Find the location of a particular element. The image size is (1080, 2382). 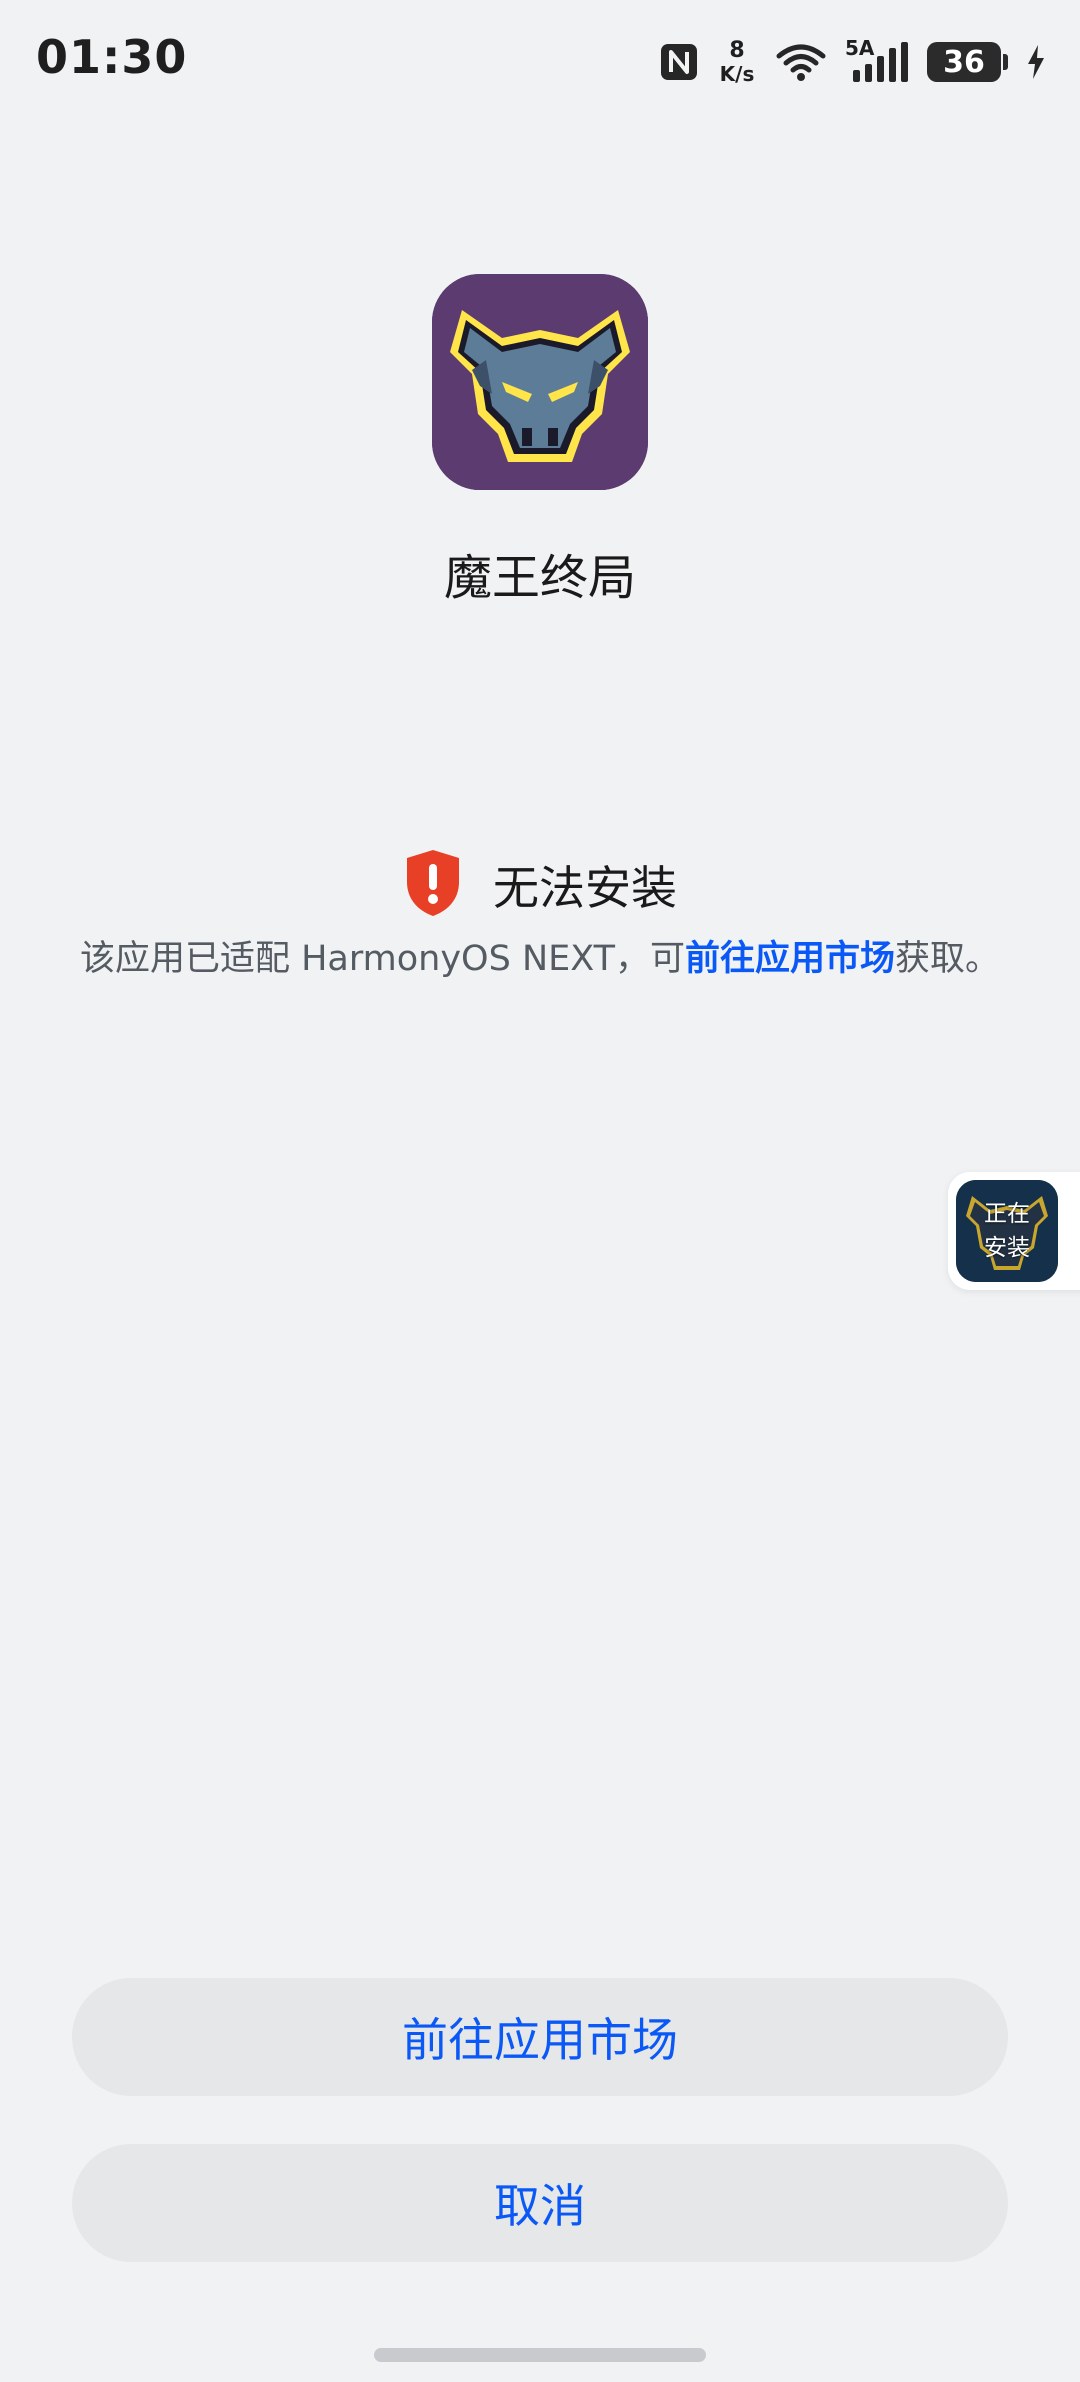

charging-icon is located at coordinates (1036, 62).